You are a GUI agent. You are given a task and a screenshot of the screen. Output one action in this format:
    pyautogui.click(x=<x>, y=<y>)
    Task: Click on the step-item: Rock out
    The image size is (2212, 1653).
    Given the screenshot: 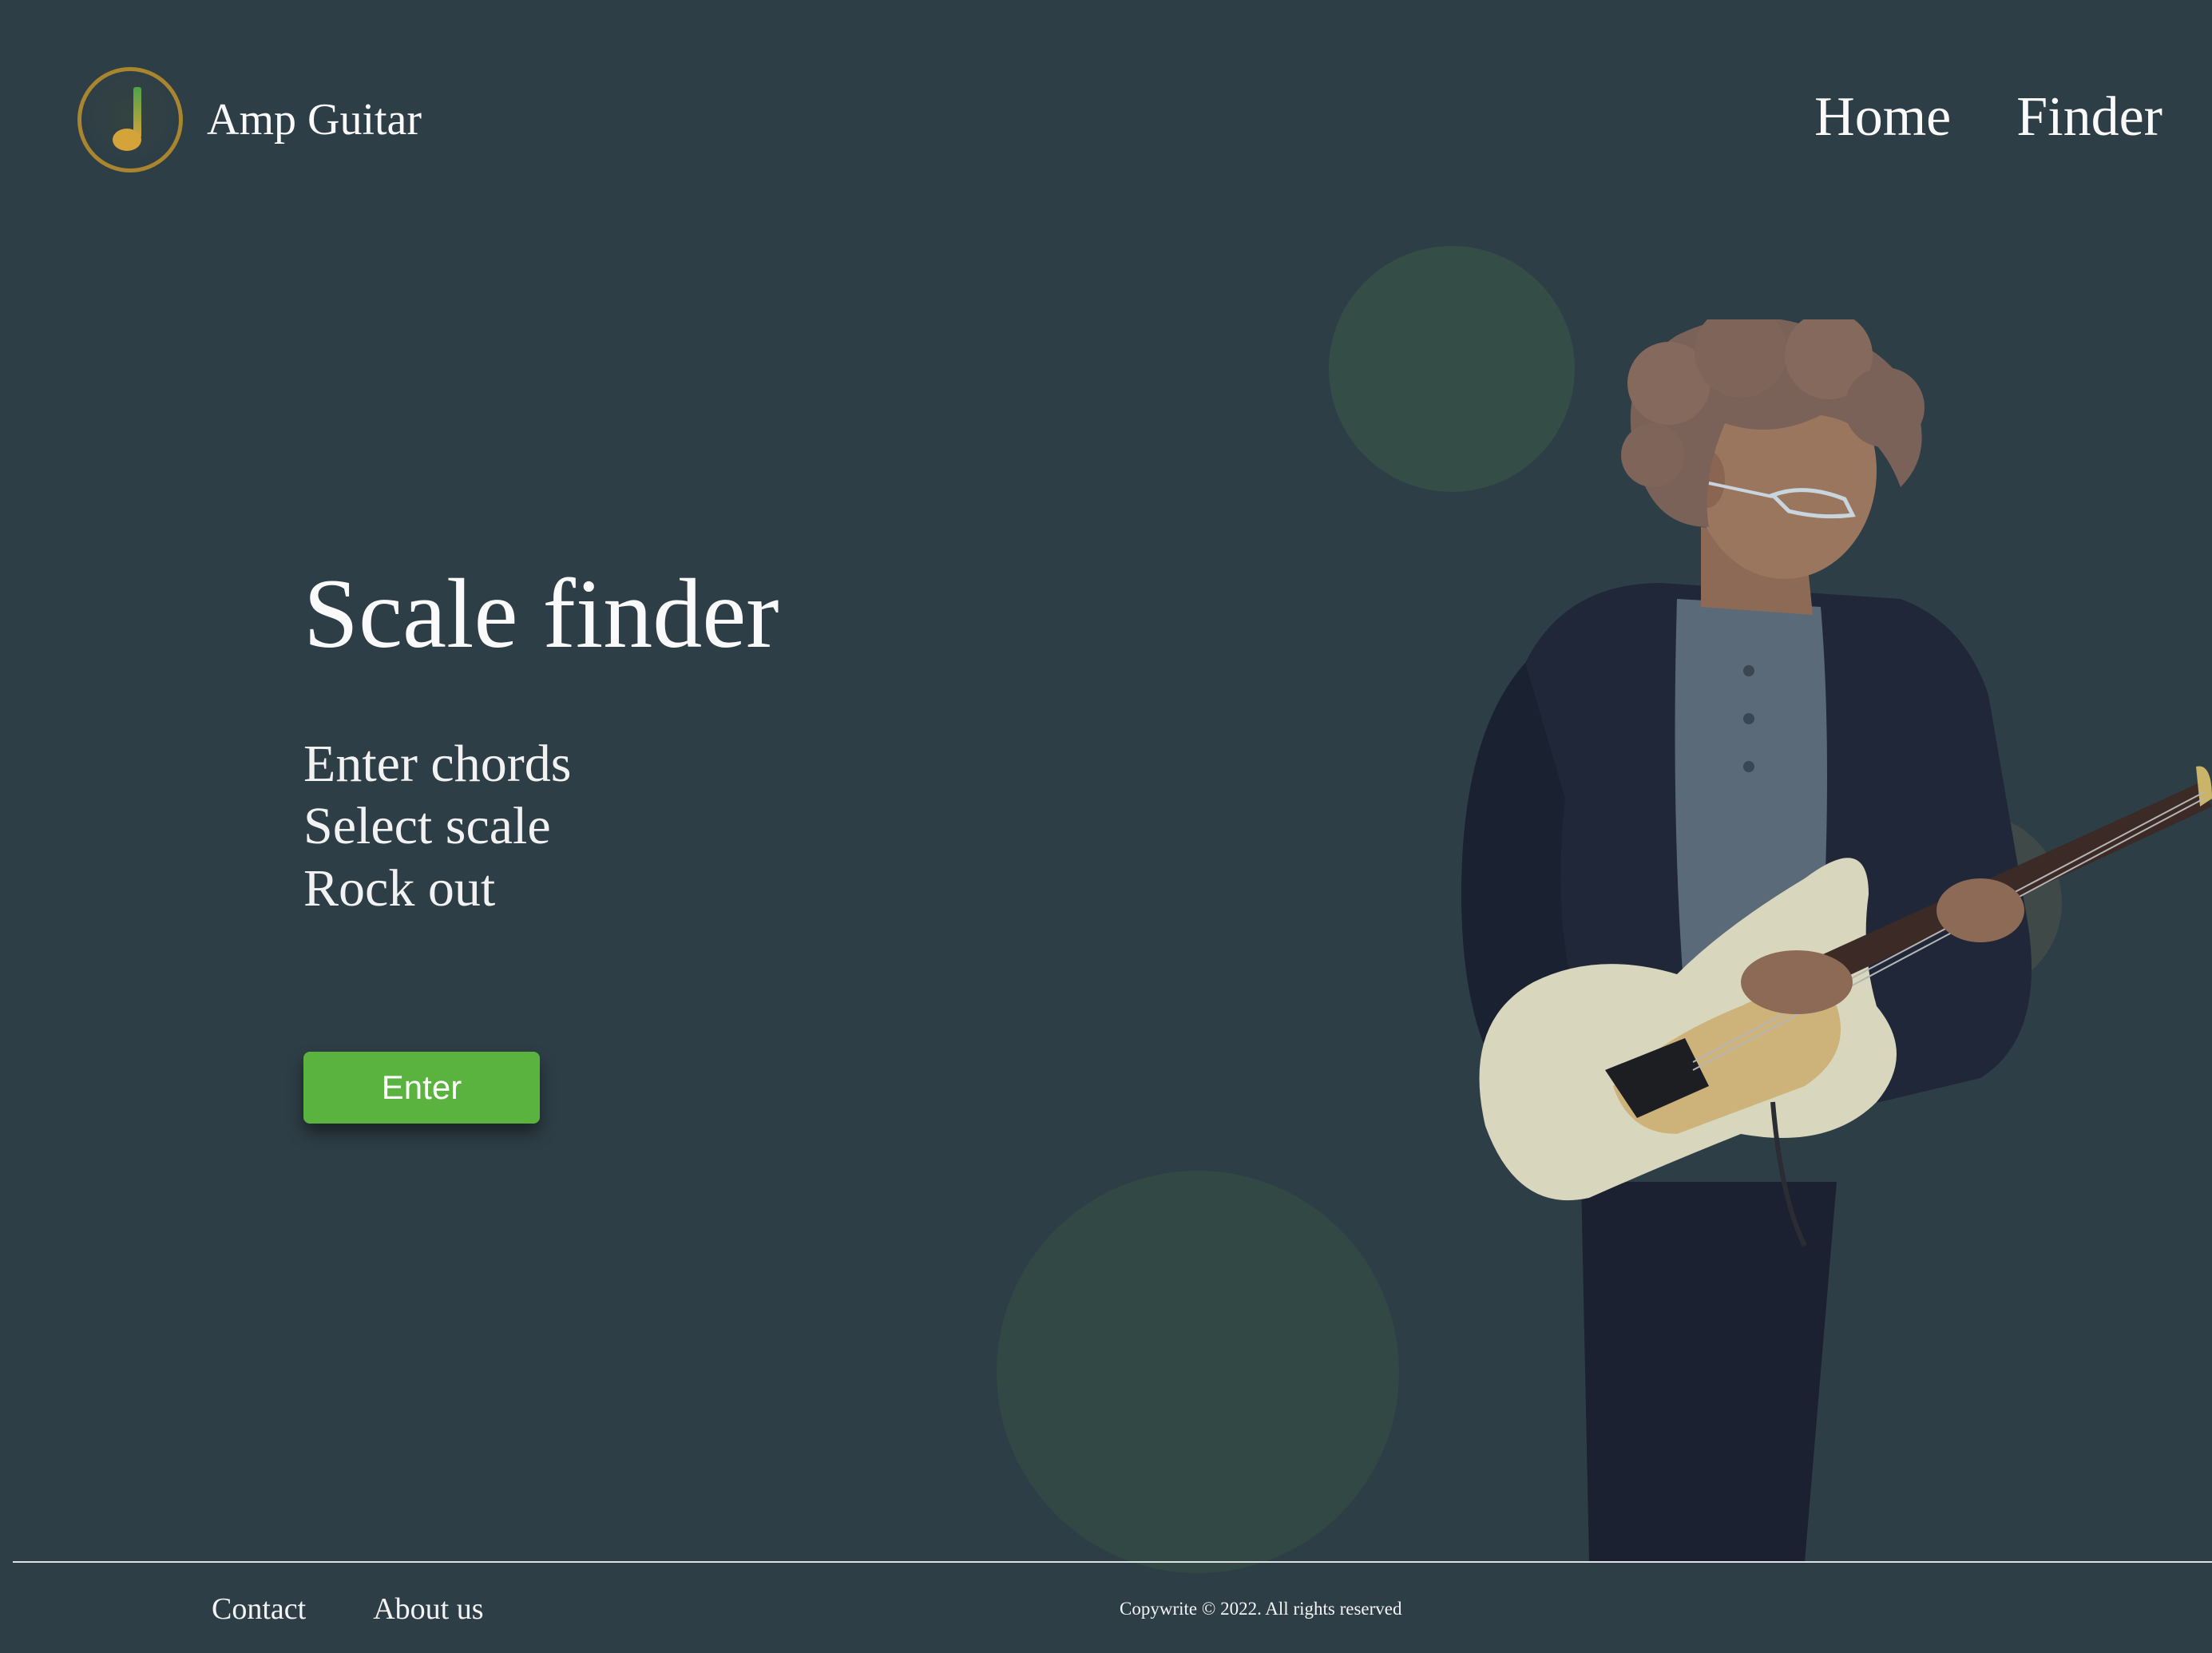 What is the action you would take?
    pyautogui.click(x=400, y=889)
    